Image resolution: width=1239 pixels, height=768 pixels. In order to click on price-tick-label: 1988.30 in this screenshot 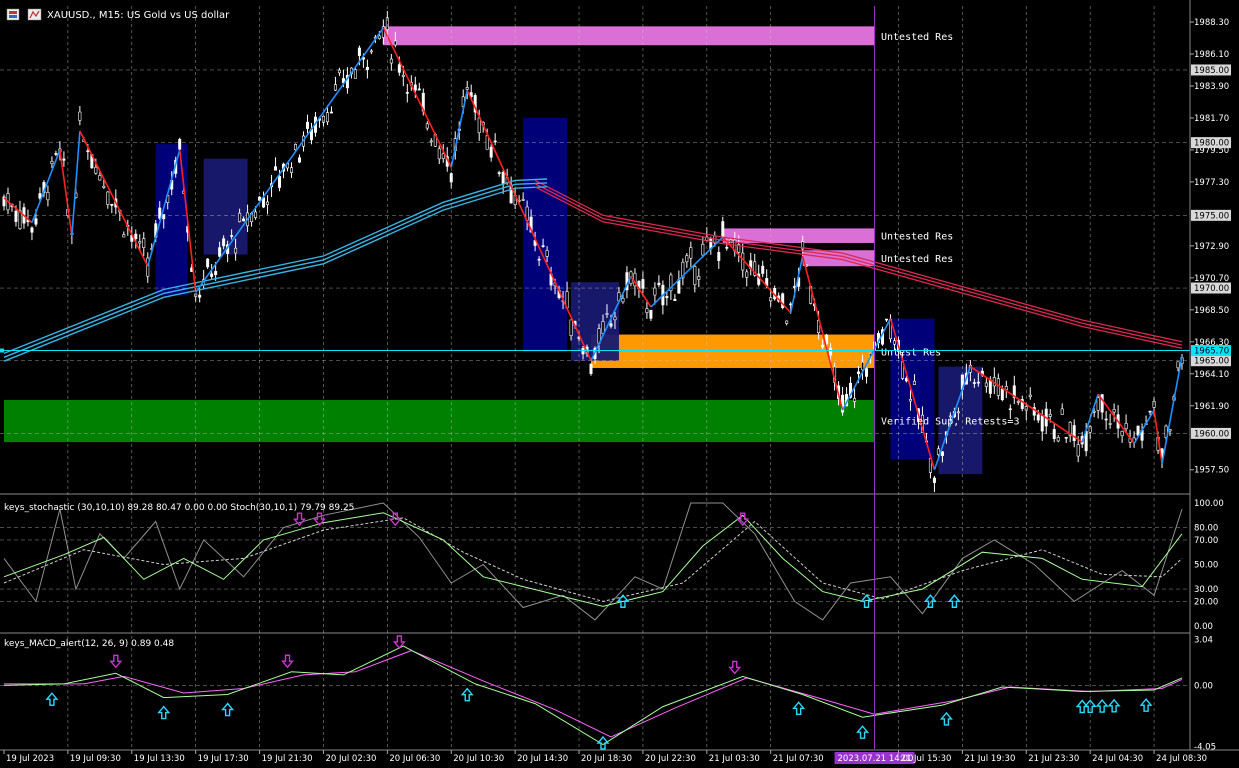, I will do `click(1211, 23)`.